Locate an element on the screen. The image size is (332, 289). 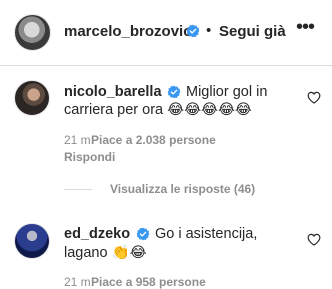
commenter-username: nicolo_barella is located at coordinates (113, 92).